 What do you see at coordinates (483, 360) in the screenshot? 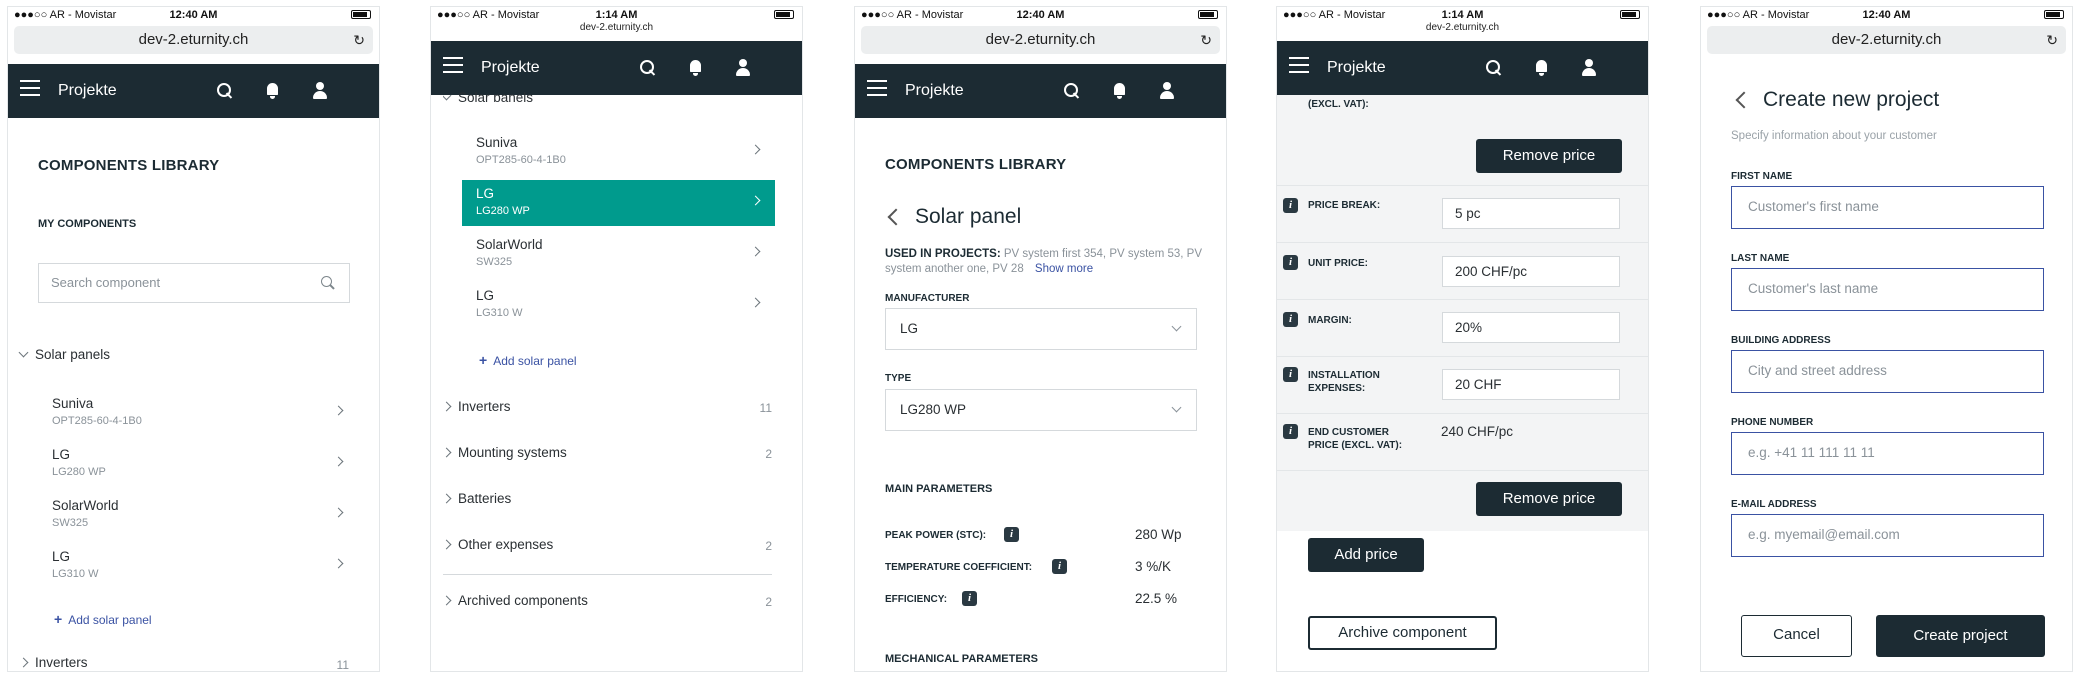
I see `plus-icon: +` at bounding box center [483, 360].